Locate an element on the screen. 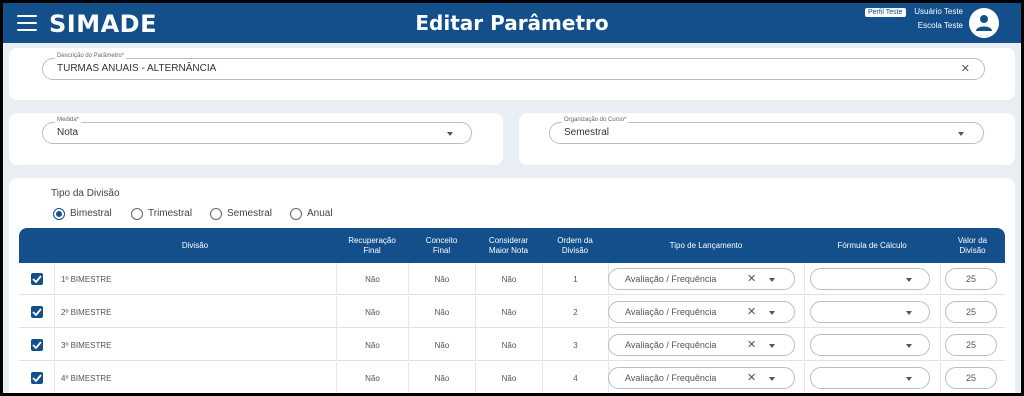 The width and height of the screenshot is (1024, 396). header-division: Divisão is located at coordinates (195, 245).